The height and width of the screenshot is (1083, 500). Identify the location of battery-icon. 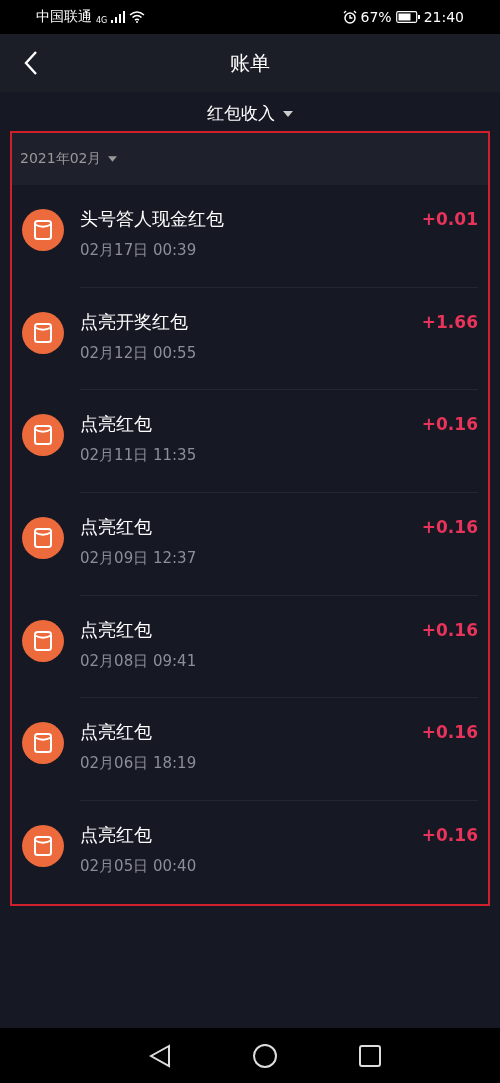
(407, 17).